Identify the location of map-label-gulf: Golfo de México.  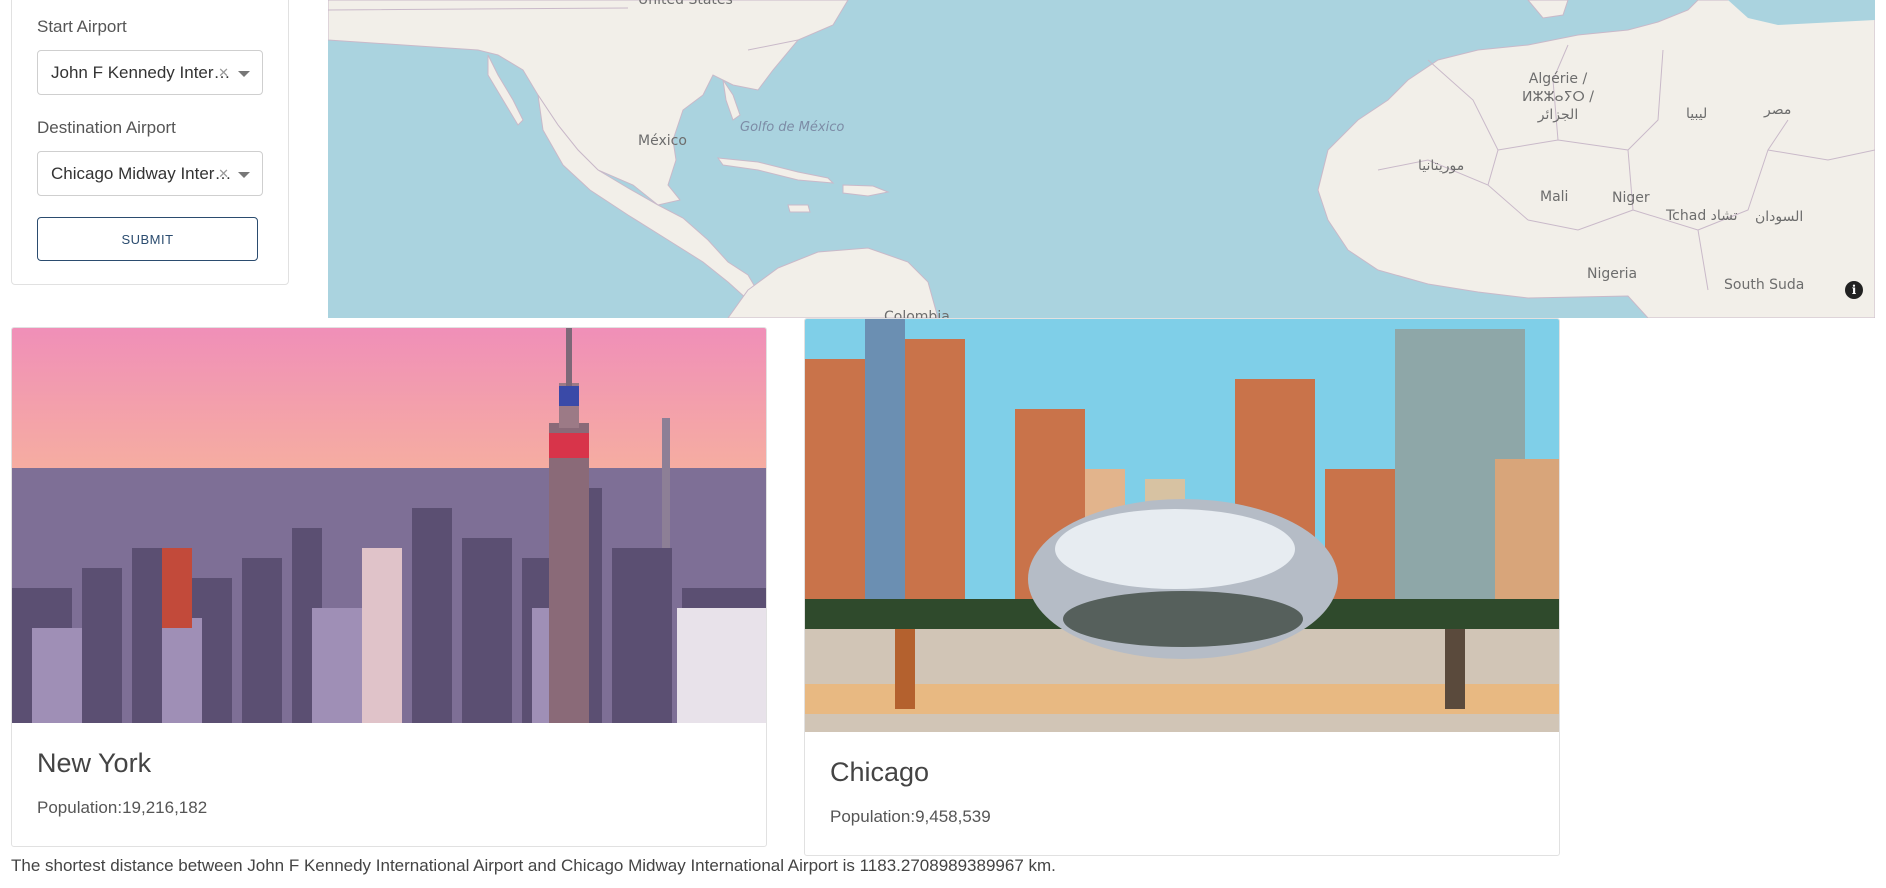
(792, 127).